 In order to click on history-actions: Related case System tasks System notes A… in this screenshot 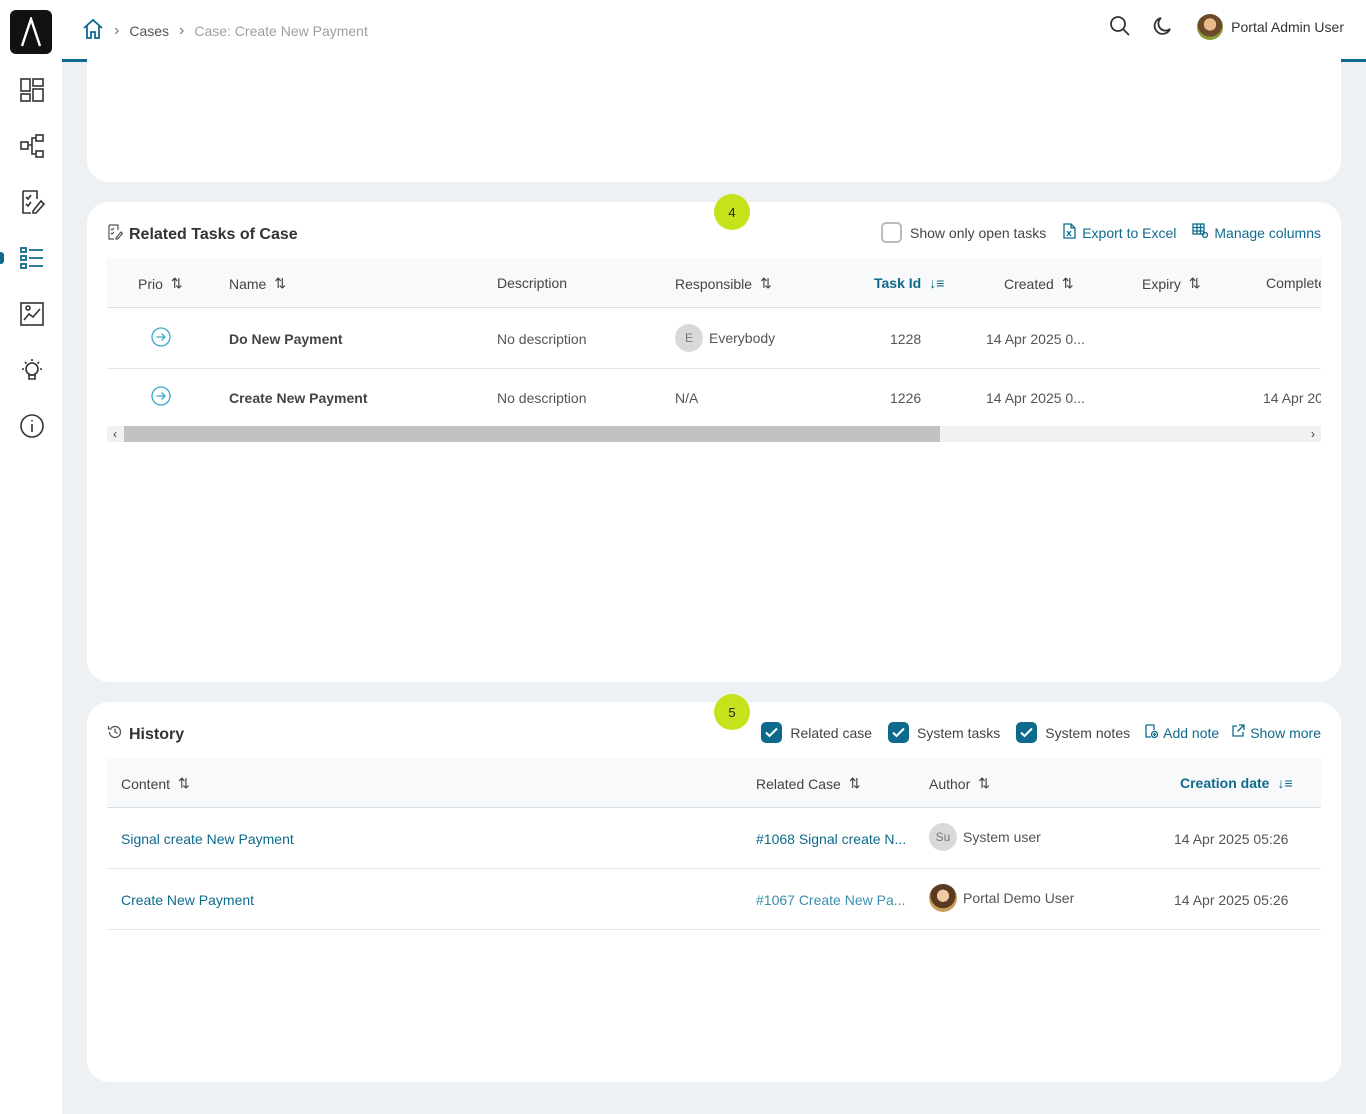, I will do `click(1041, 732)`.